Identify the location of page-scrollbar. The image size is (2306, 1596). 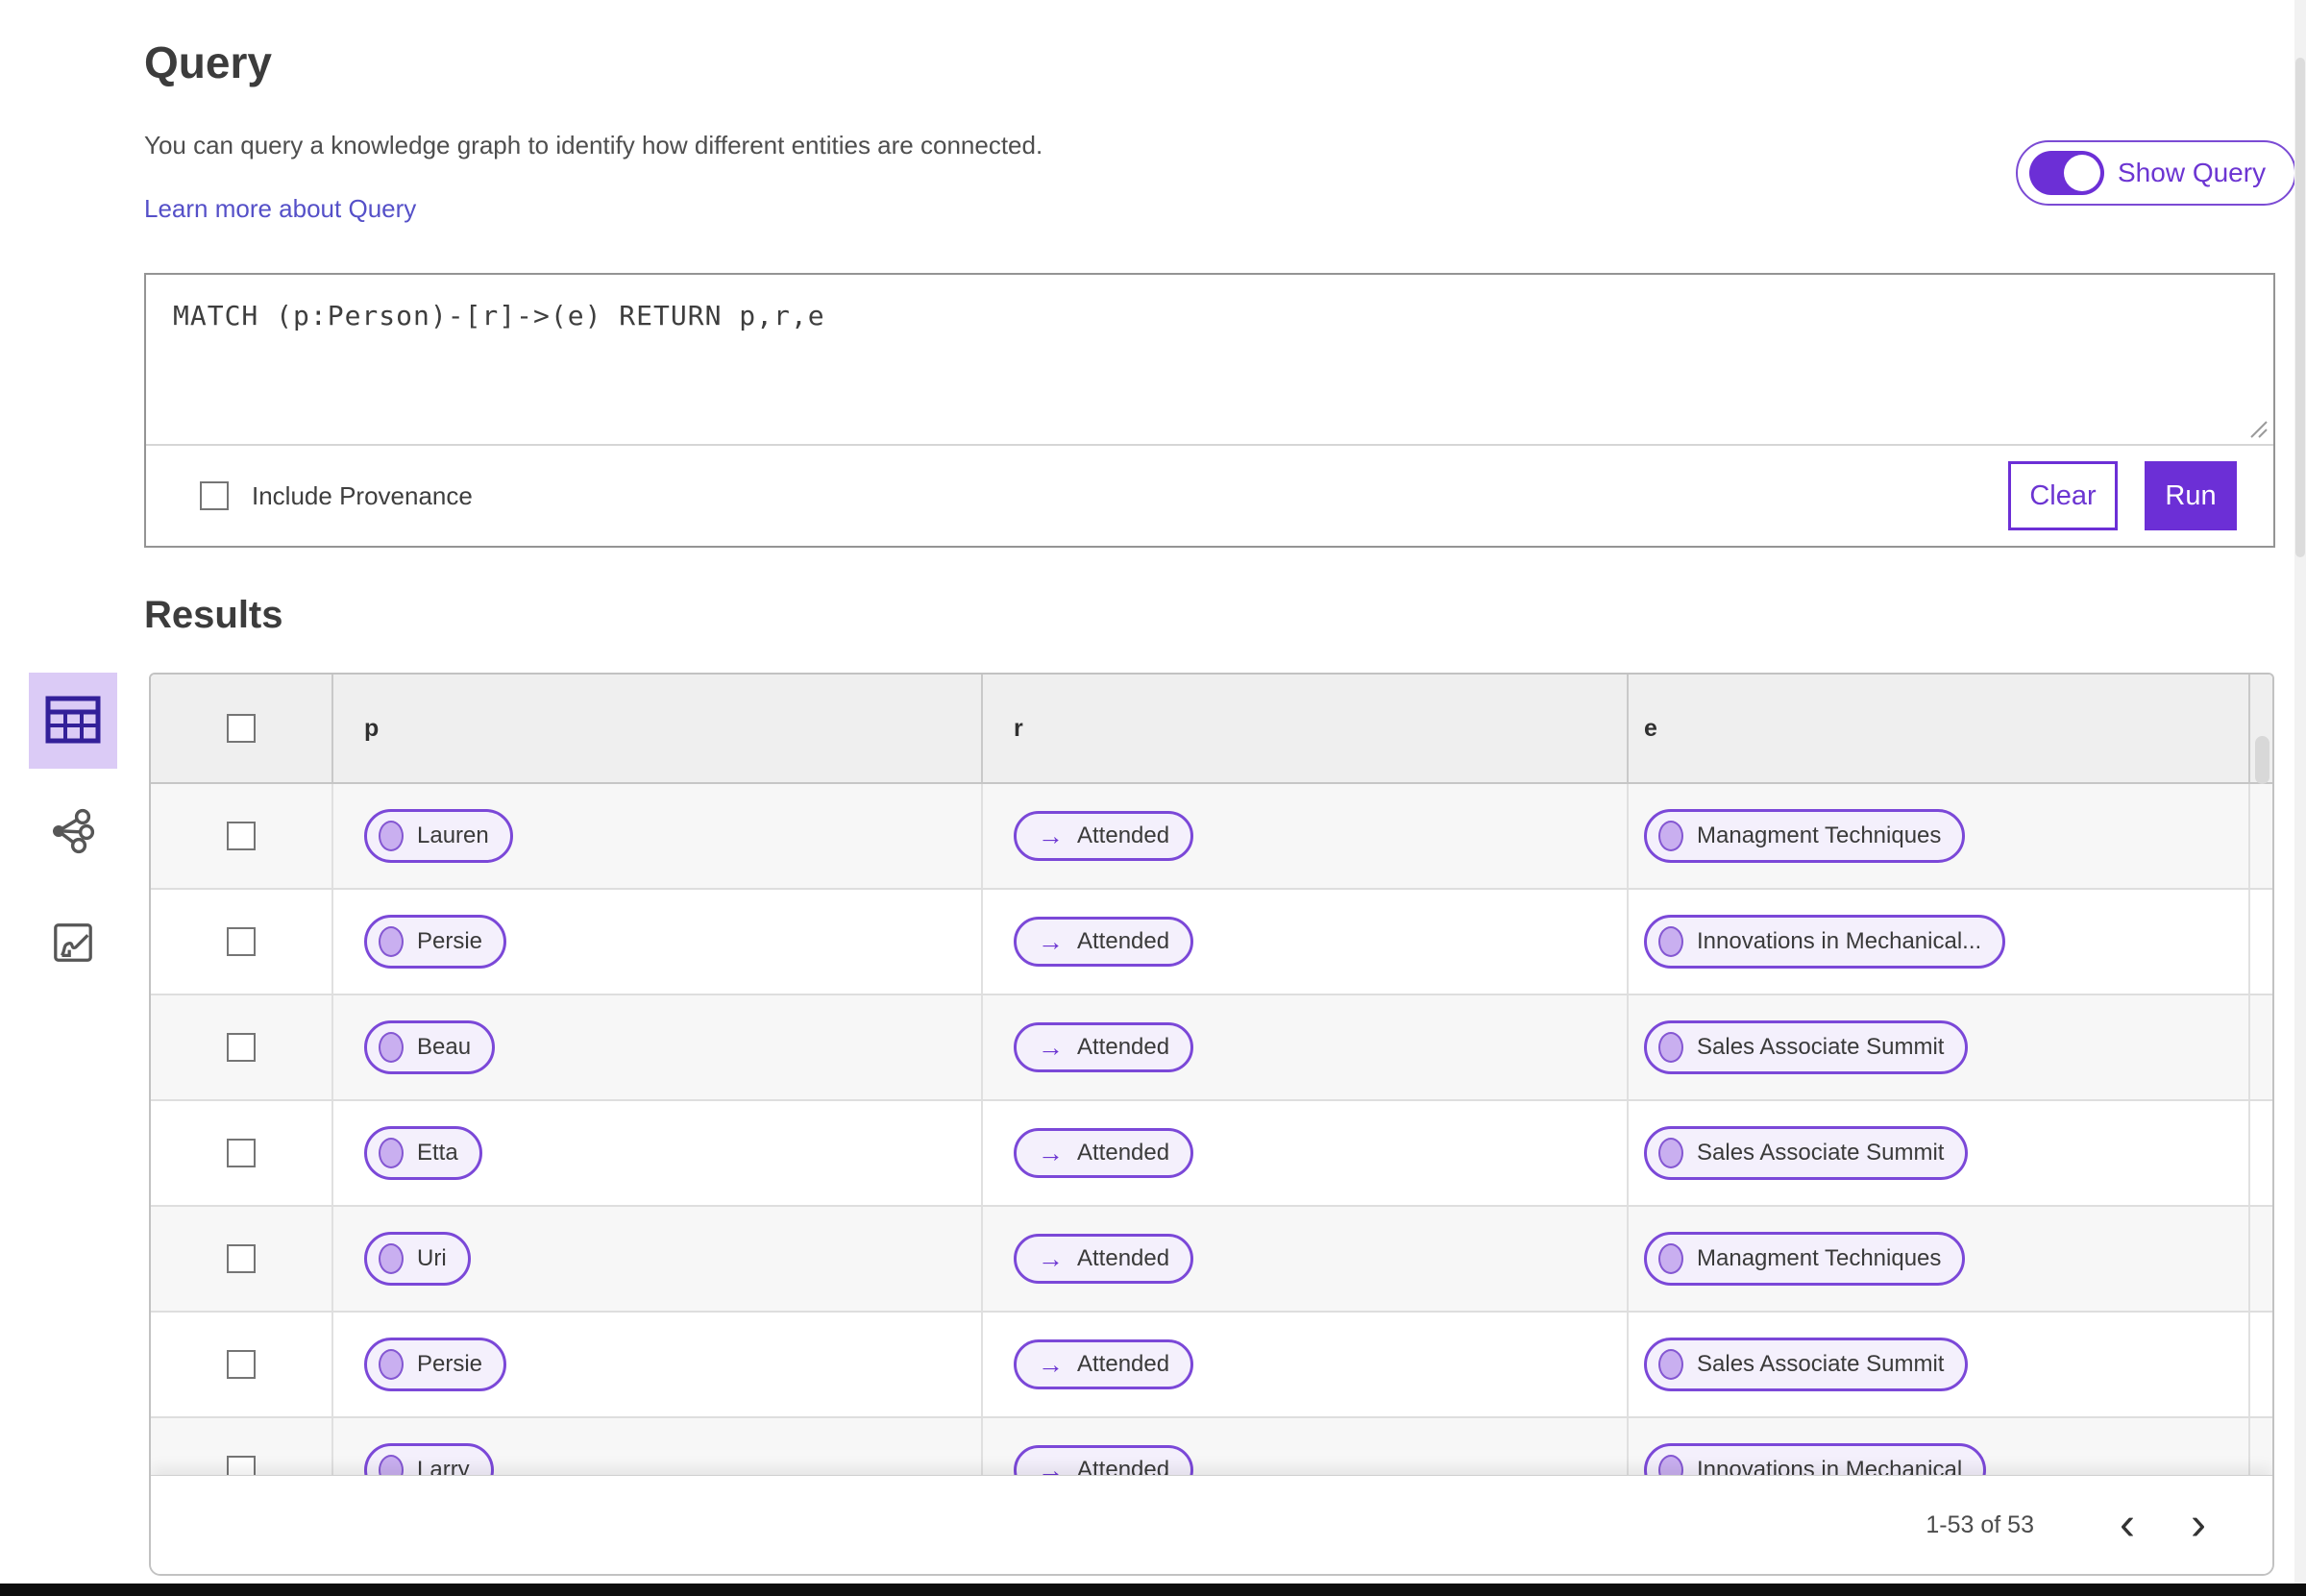
(2300, 792).